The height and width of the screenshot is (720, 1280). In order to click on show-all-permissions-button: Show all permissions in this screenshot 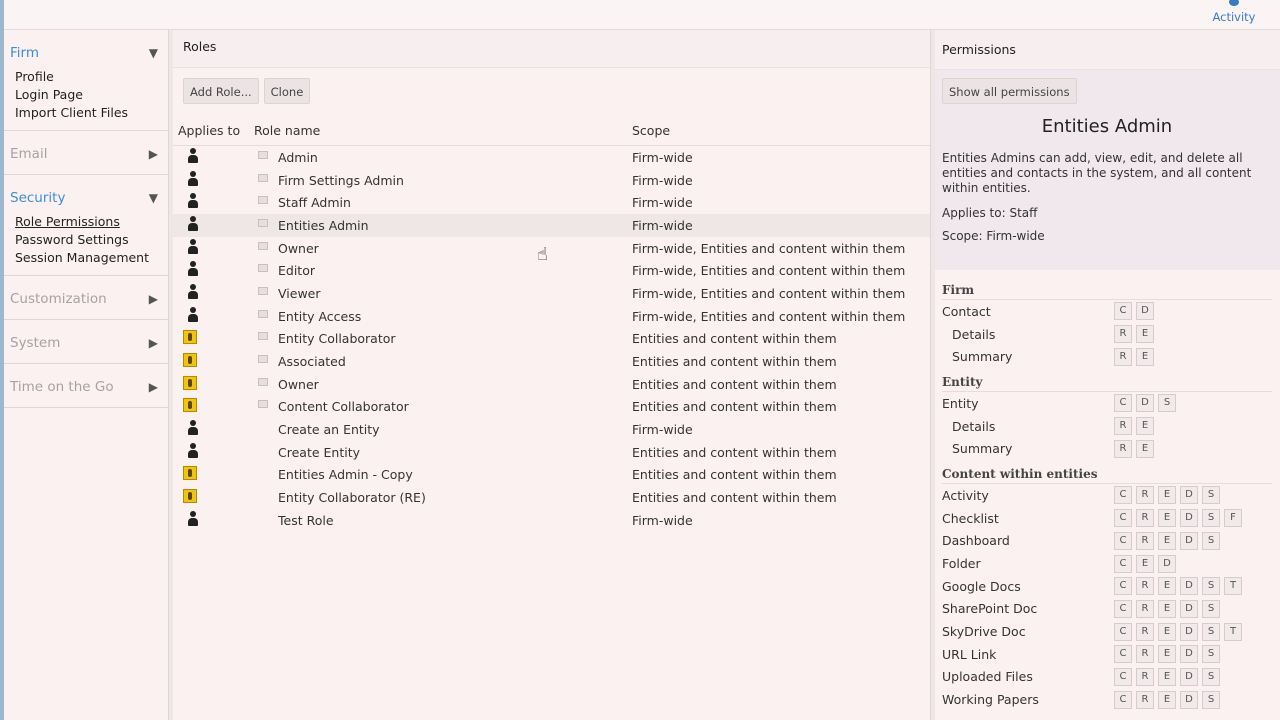, I will do `click(1009, 91)`.